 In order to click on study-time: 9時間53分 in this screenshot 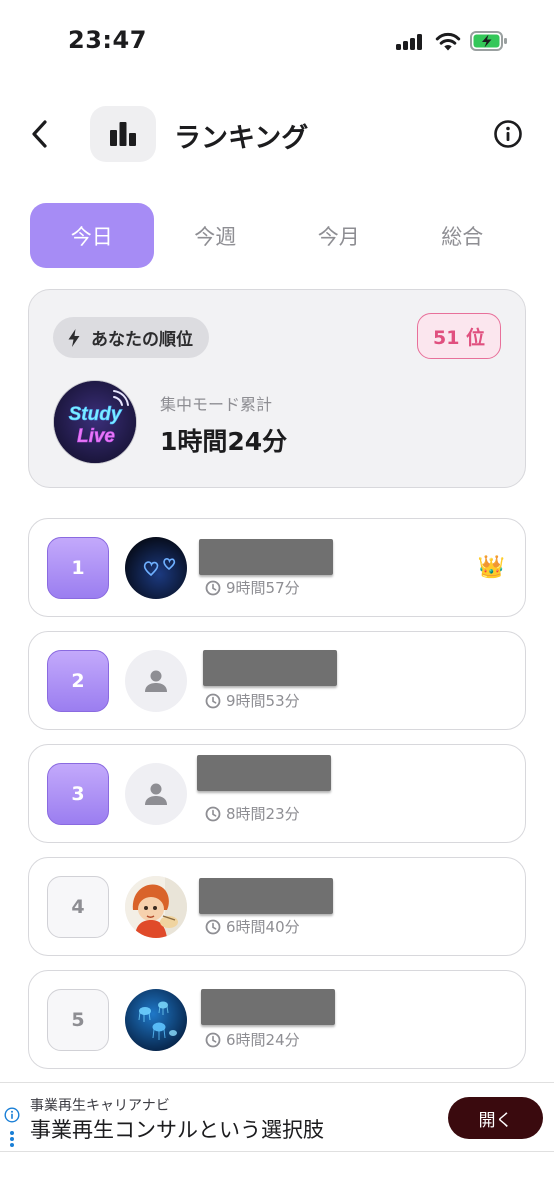, I will do `click(252, 700)`.